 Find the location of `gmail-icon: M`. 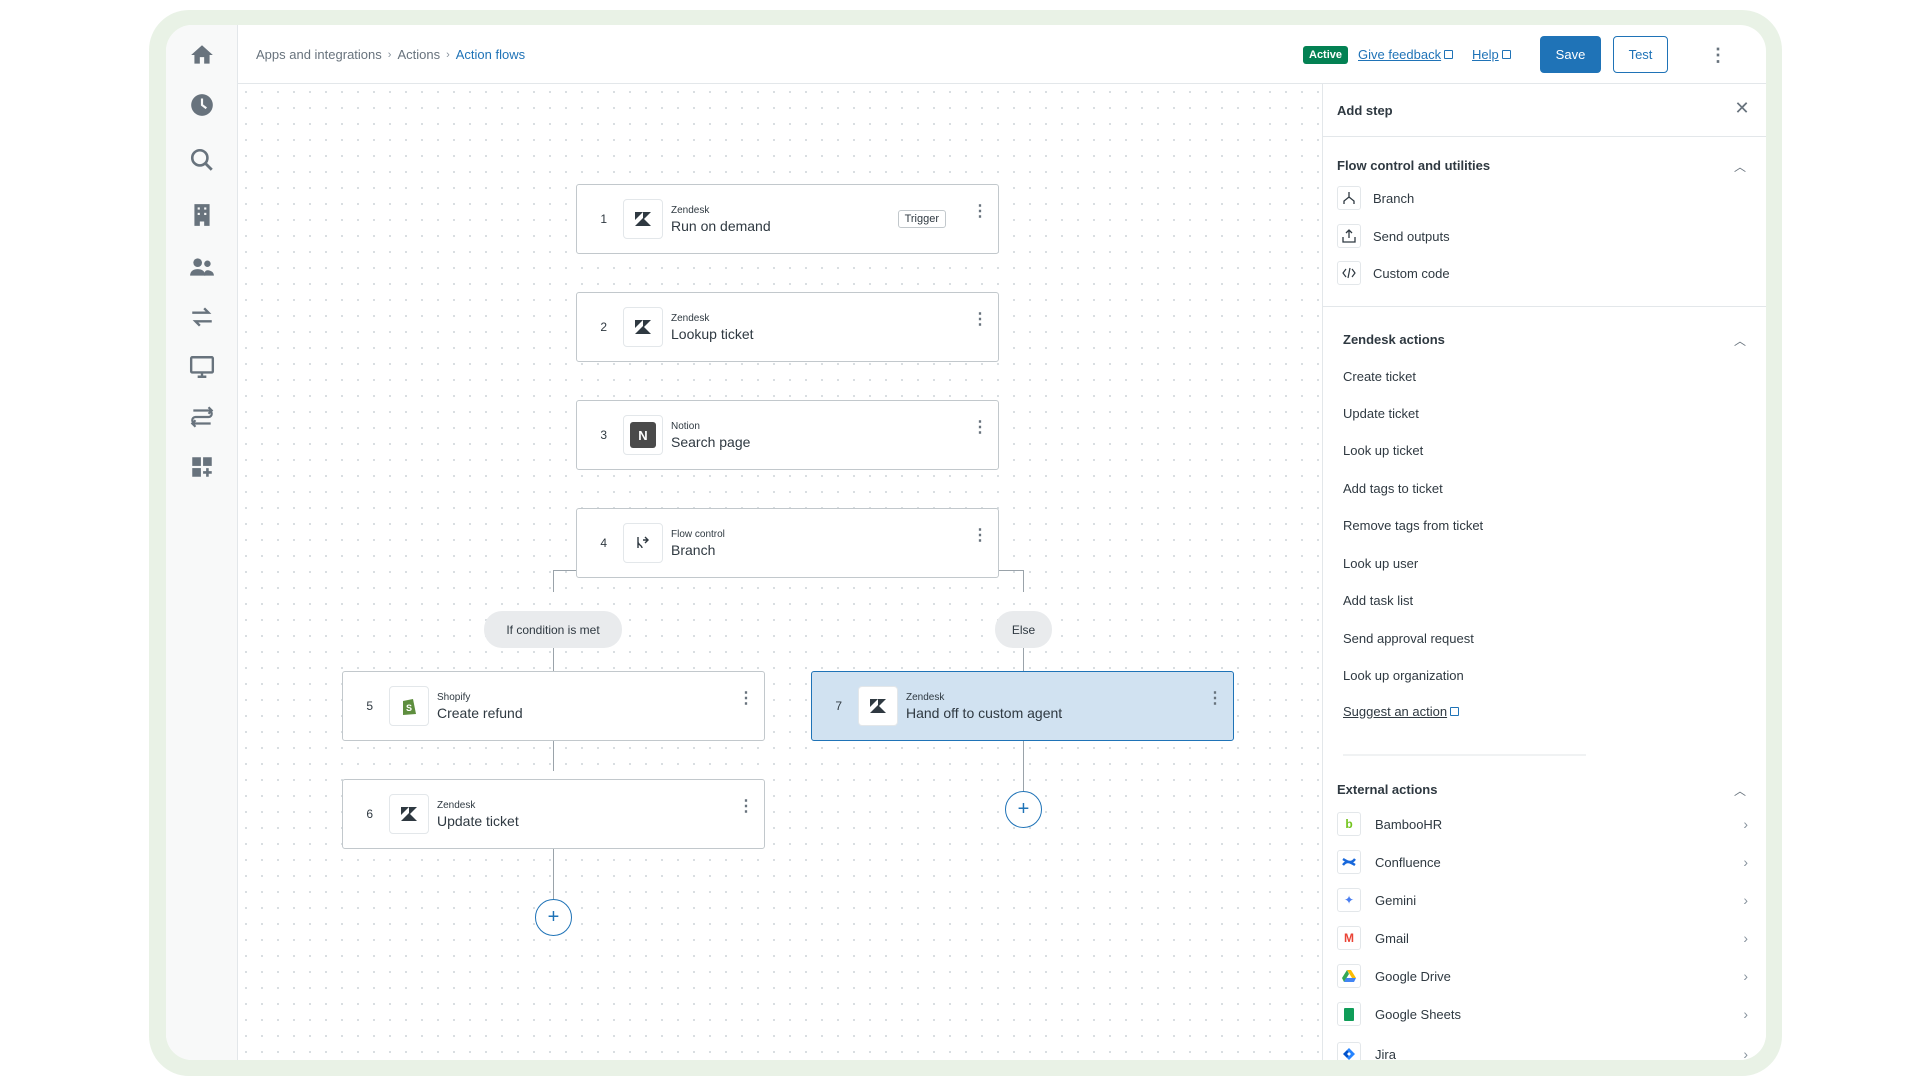

gmail-icon: M is located at coordinates (1349, 938).